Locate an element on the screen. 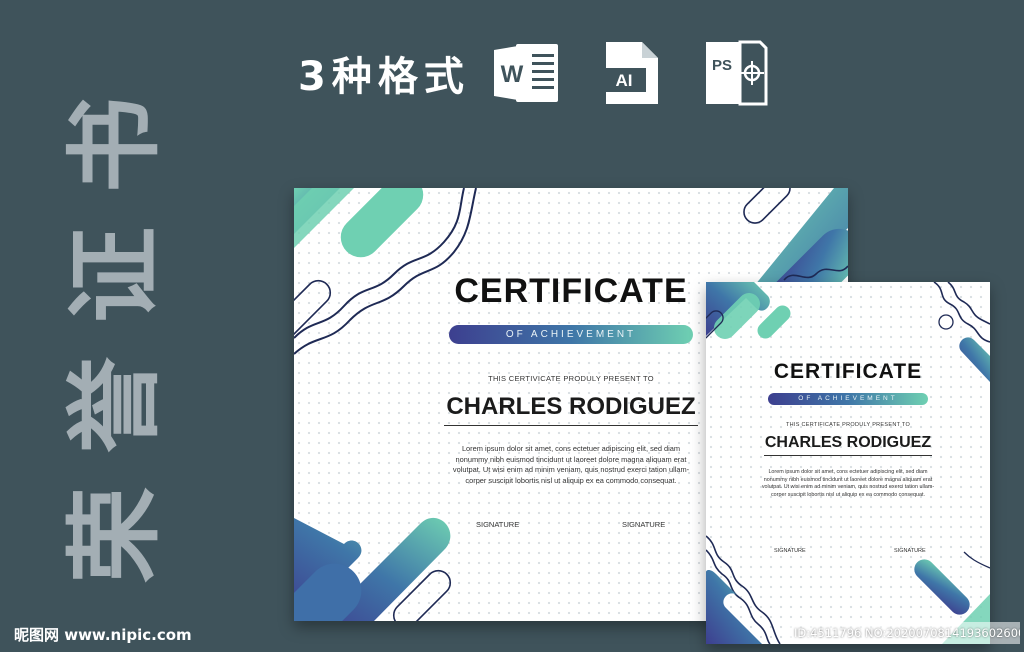  image-id-watermark: ID:4511796 NO:20200708141936026000 is located at coordinates (905, 633).